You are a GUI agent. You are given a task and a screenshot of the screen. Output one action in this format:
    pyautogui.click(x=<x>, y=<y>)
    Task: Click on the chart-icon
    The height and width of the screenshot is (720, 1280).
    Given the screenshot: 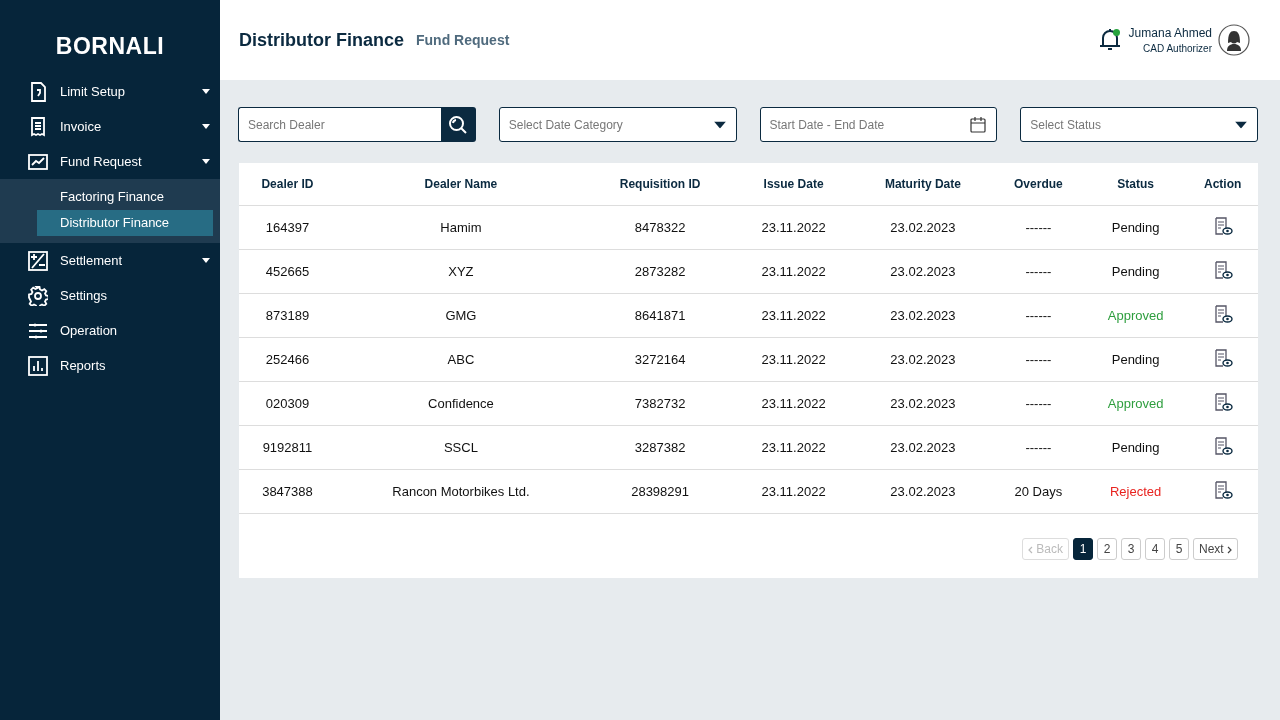 What is the action you would take?
    pyautogui.click(x=38, y=161)
    